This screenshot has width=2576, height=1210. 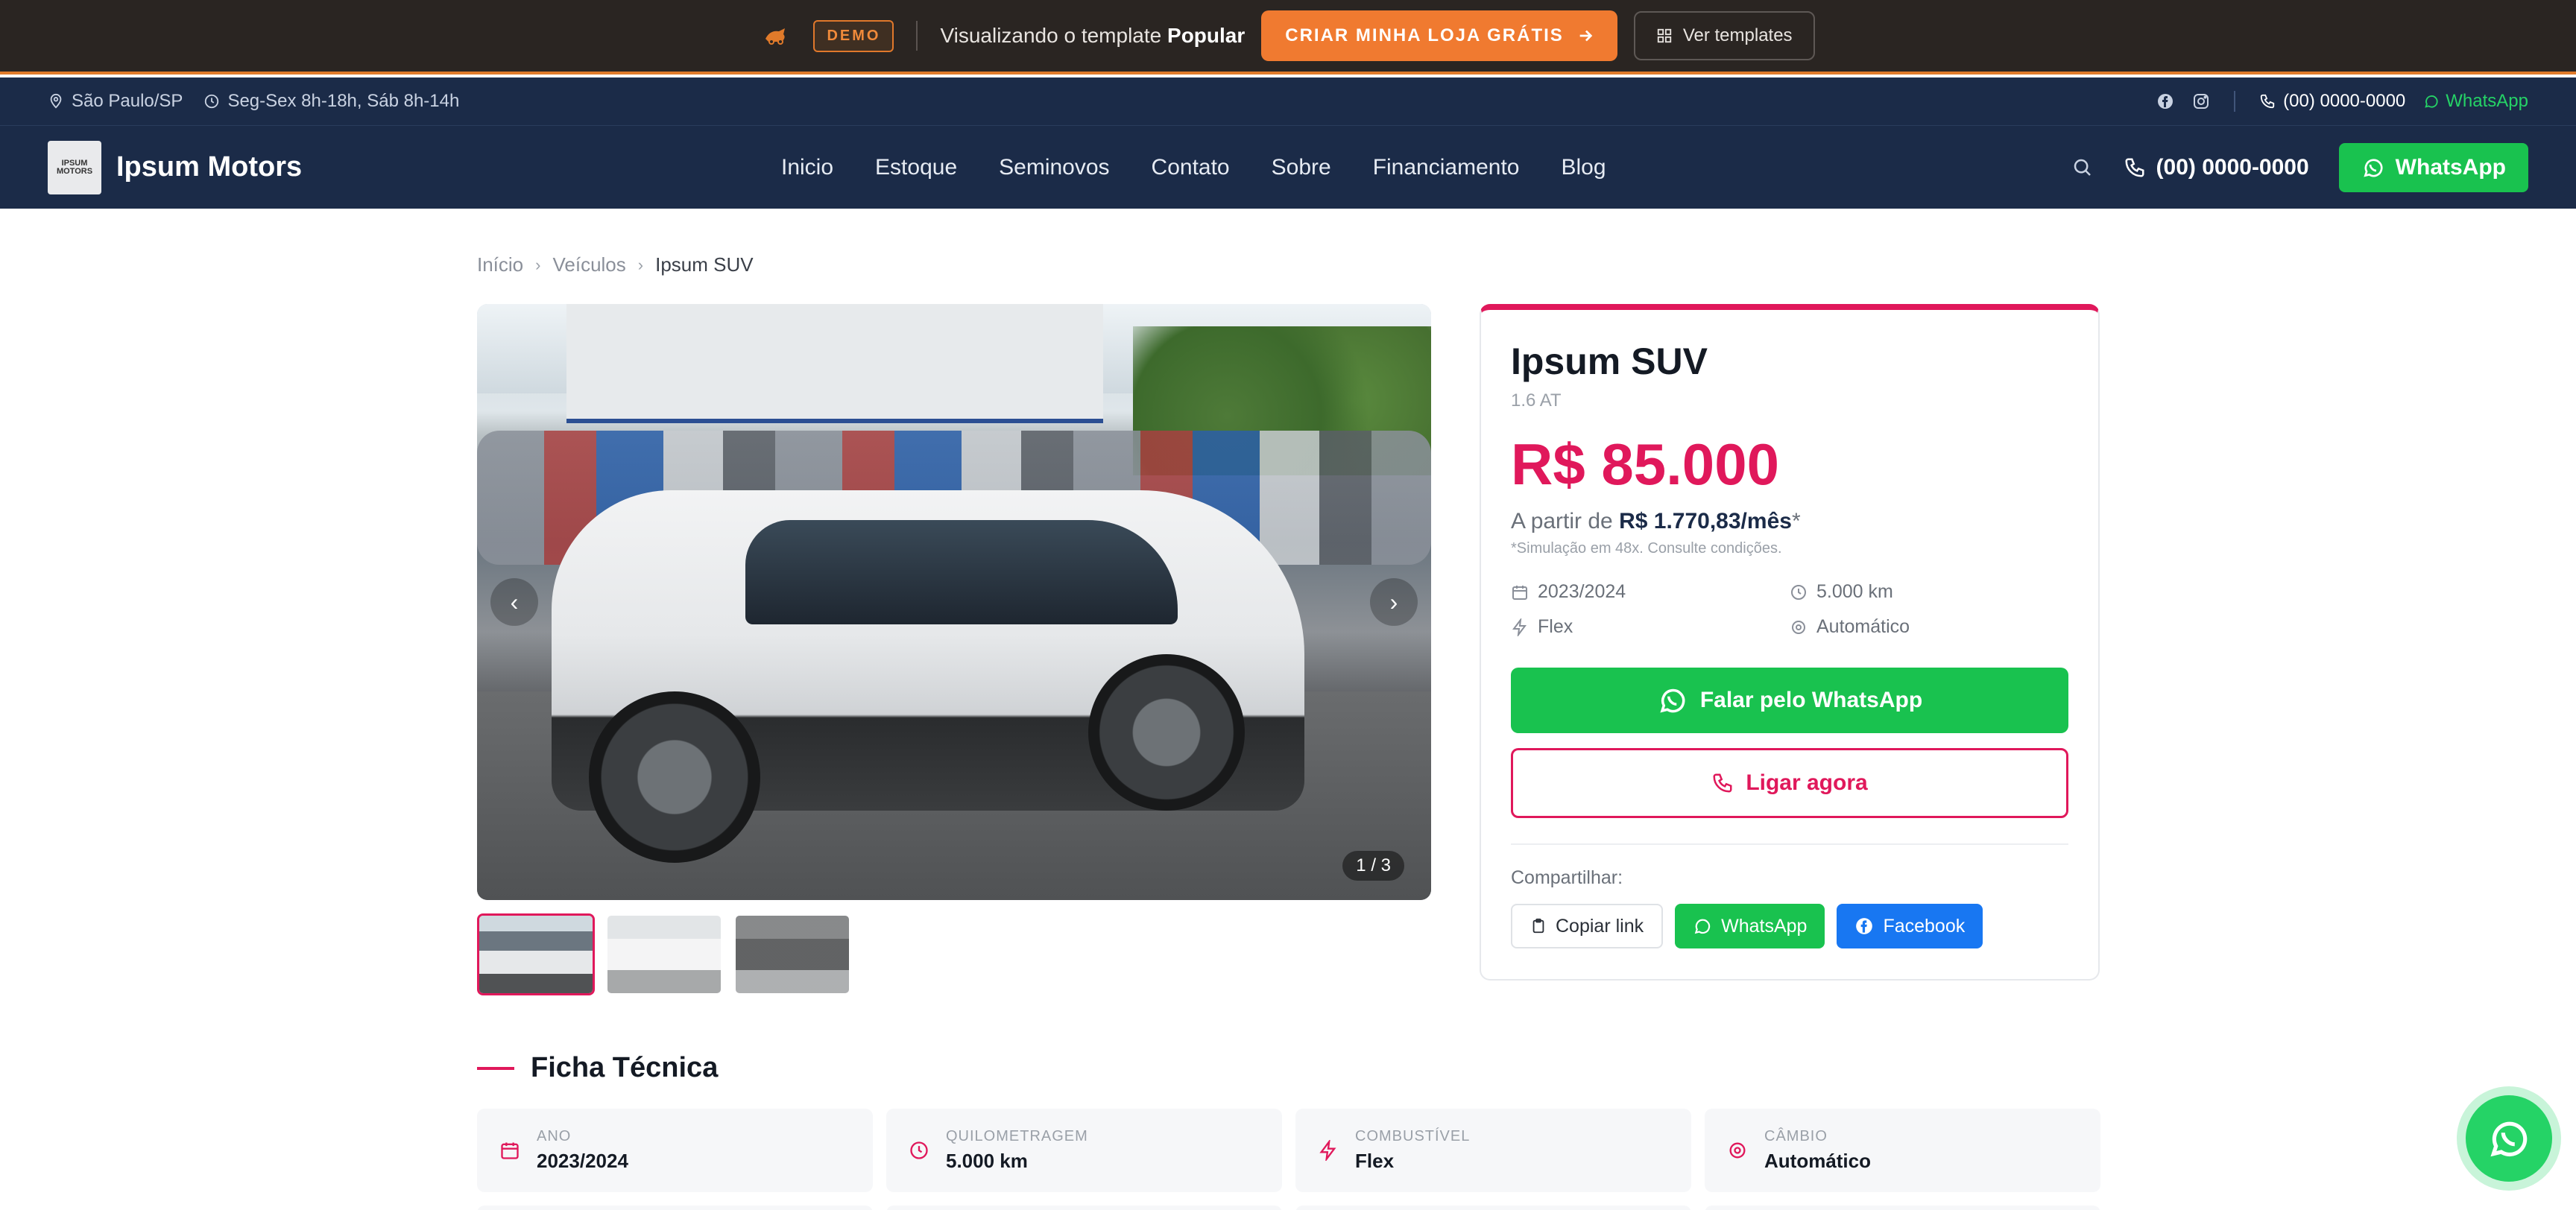 What do you see at coordinates (2475, 101) in the screenshot?
I see `info-whatsapp-link: WhatsApp` at bounding box center [2475, 101].